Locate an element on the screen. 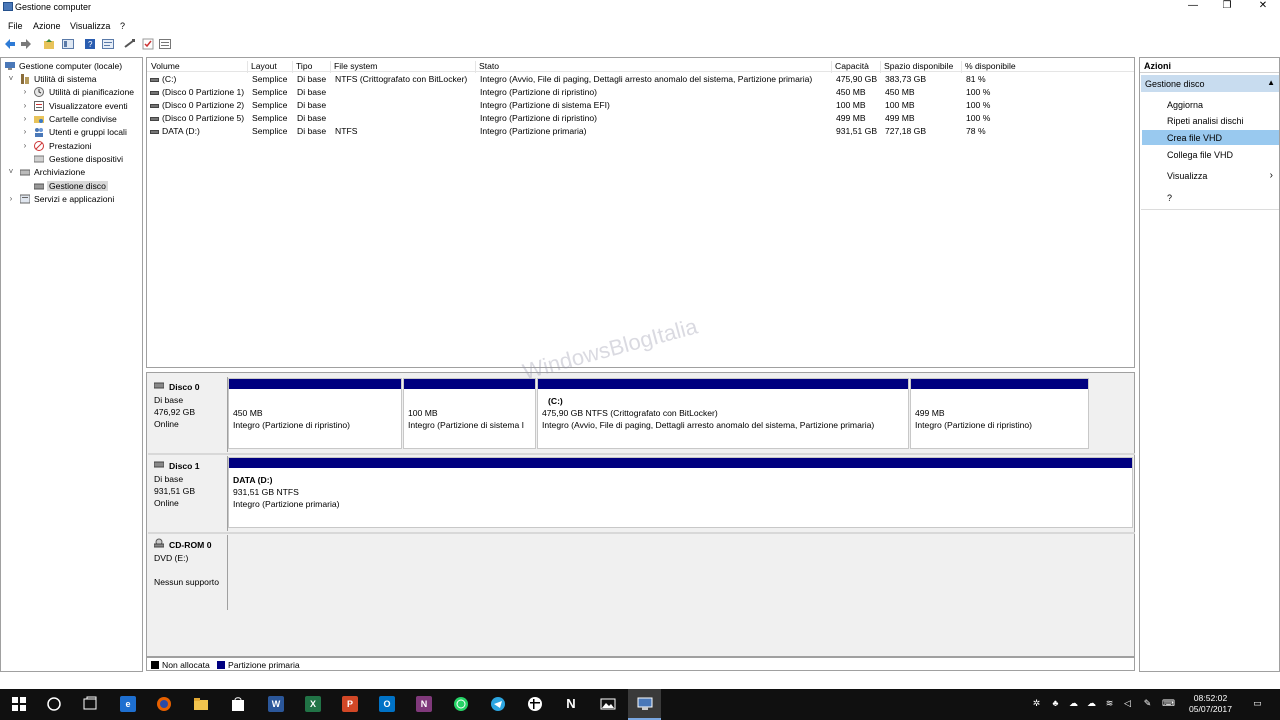 This screenshot has height=720, width=1280. volume-tray-icon: ◁ is located at coordinates (1127, 703).